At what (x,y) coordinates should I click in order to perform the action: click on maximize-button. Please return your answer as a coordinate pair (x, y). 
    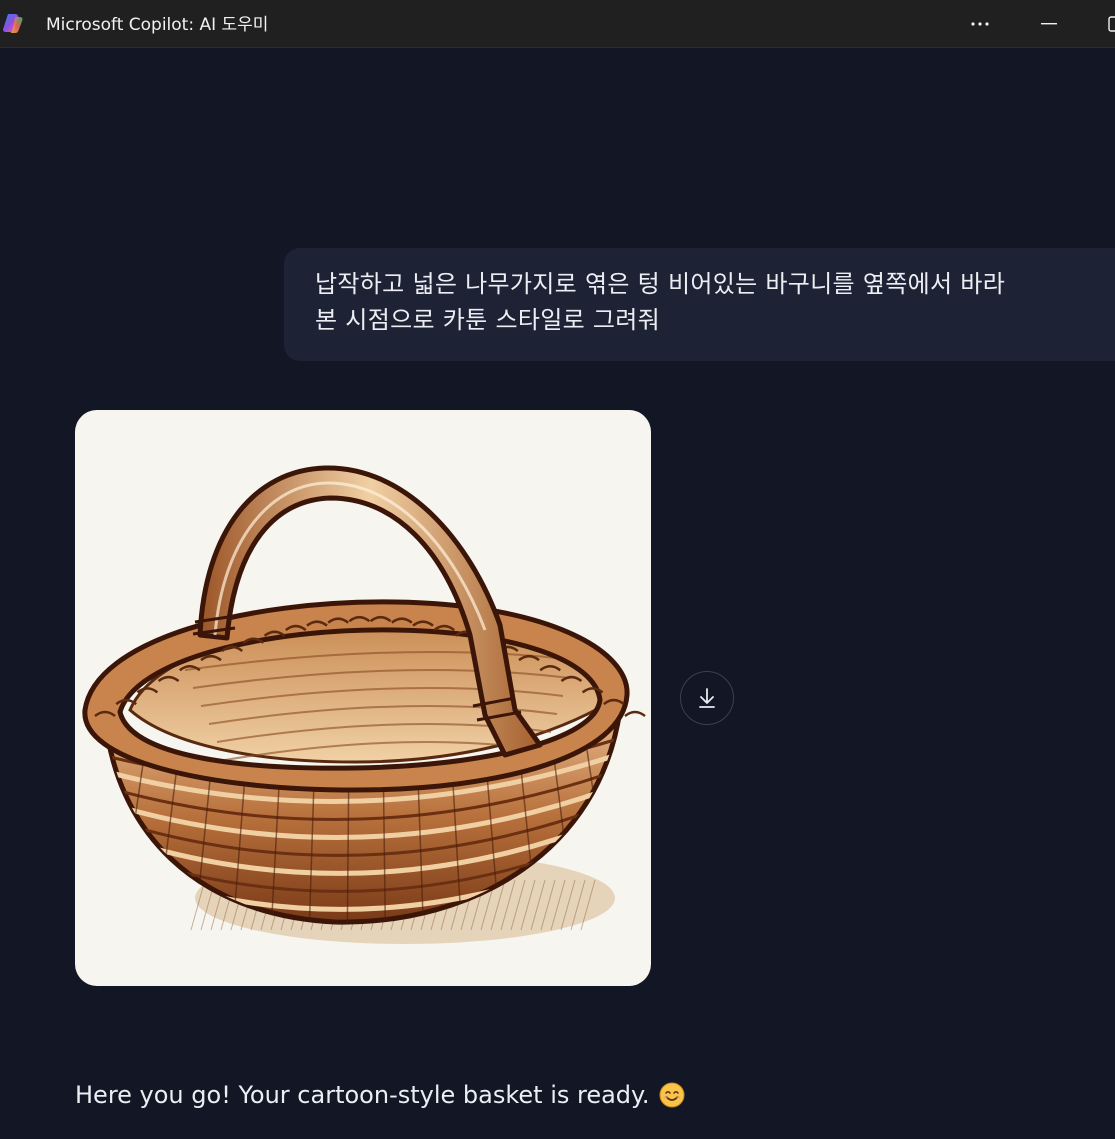
    Looking at the image, I should click on (1106, 24).